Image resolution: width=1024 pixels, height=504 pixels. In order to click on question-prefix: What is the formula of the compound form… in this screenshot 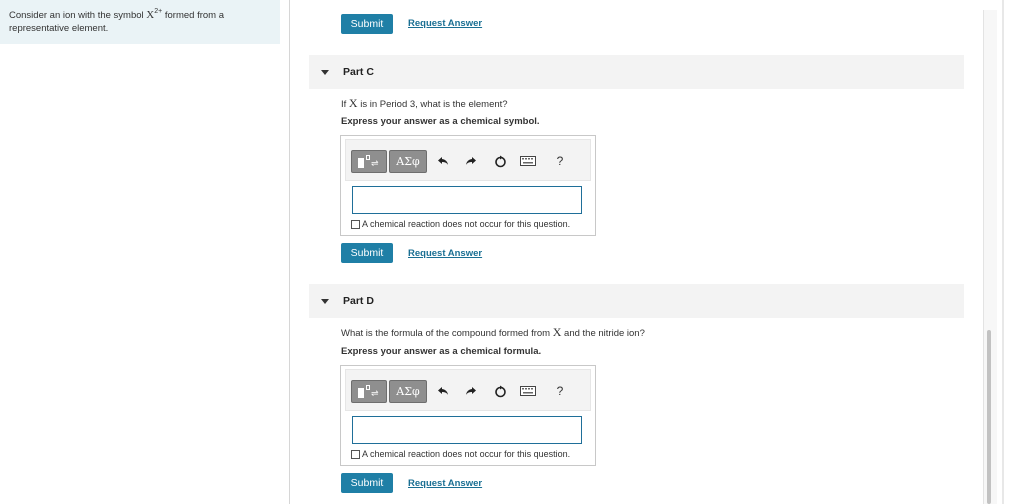, I will do `click(447, 333)`.